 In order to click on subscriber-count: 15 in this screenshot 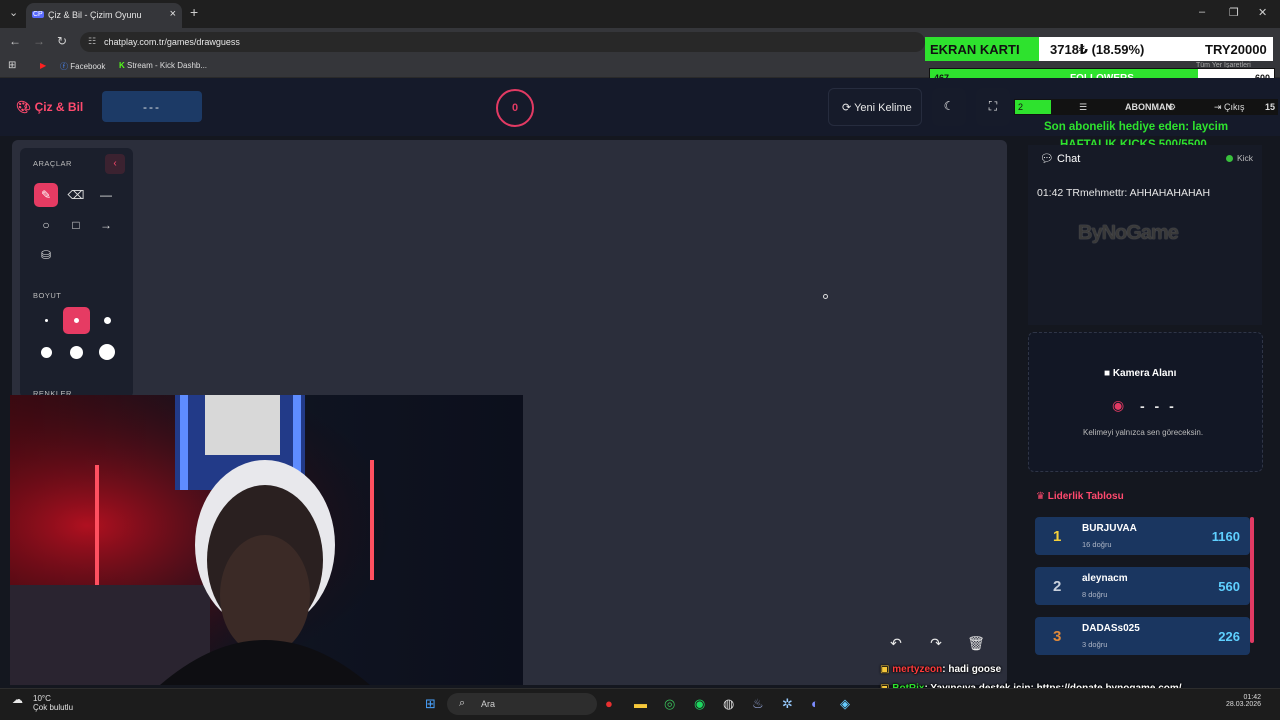, I will do `click(1270, 107)`.